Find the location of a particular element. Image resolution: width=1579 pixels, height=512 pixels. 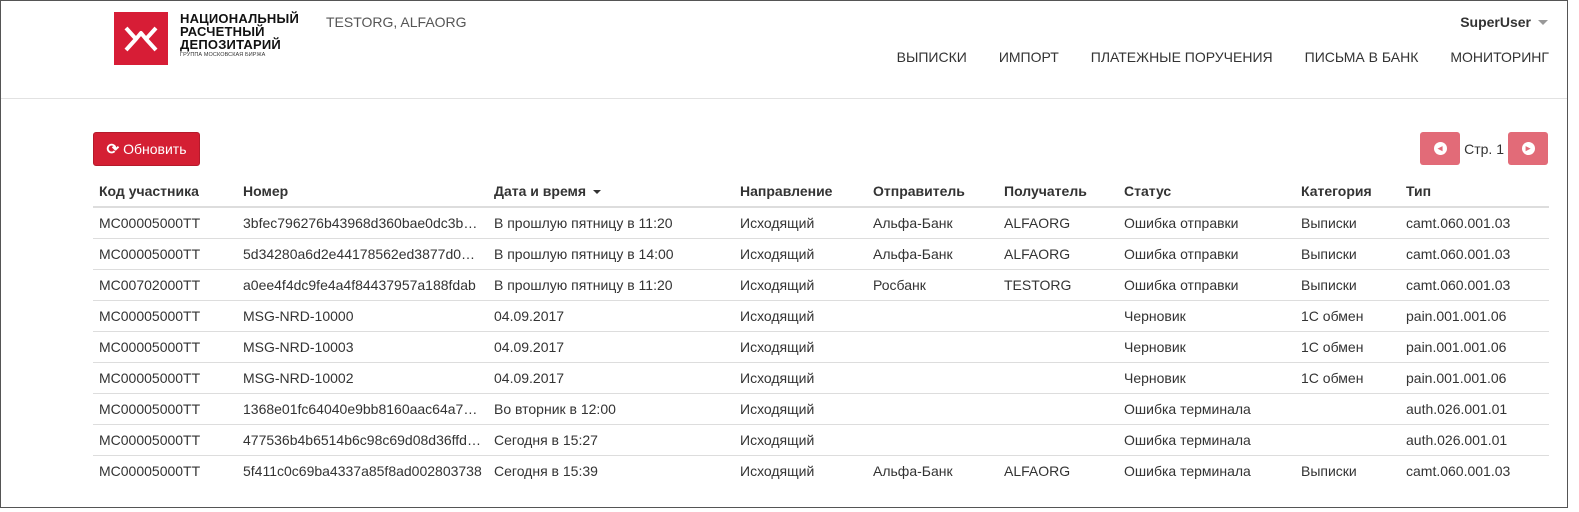

col-number: Номер is located at coordinates (362, 192).